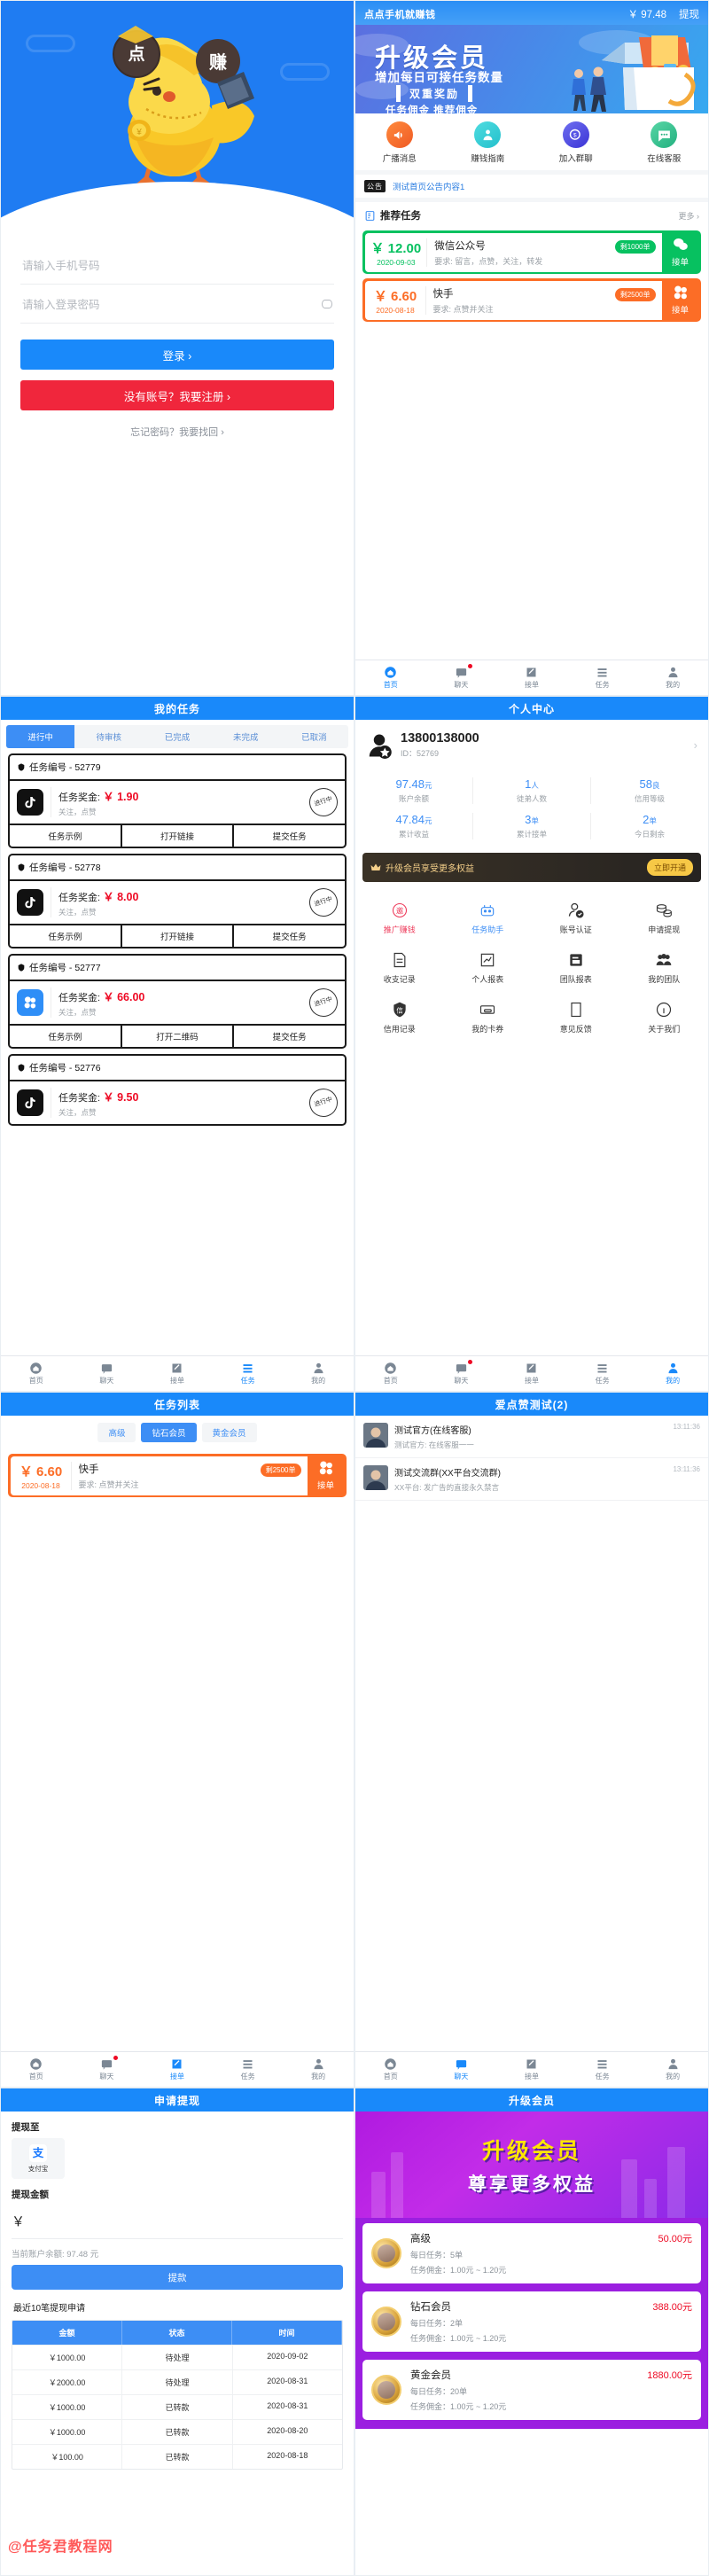 The image size is (709, 2576). I want to click on tab-cancelled: 已取消, so click(314, 736).